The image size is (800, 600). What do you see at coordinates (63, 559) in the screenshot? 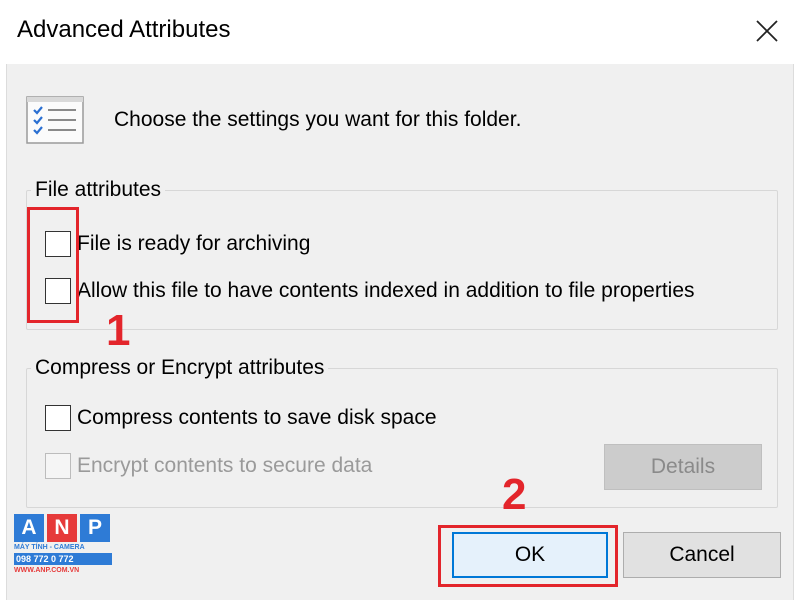
I see `logo-phone: 098 772 0 772` at bounding box center [63, 559].